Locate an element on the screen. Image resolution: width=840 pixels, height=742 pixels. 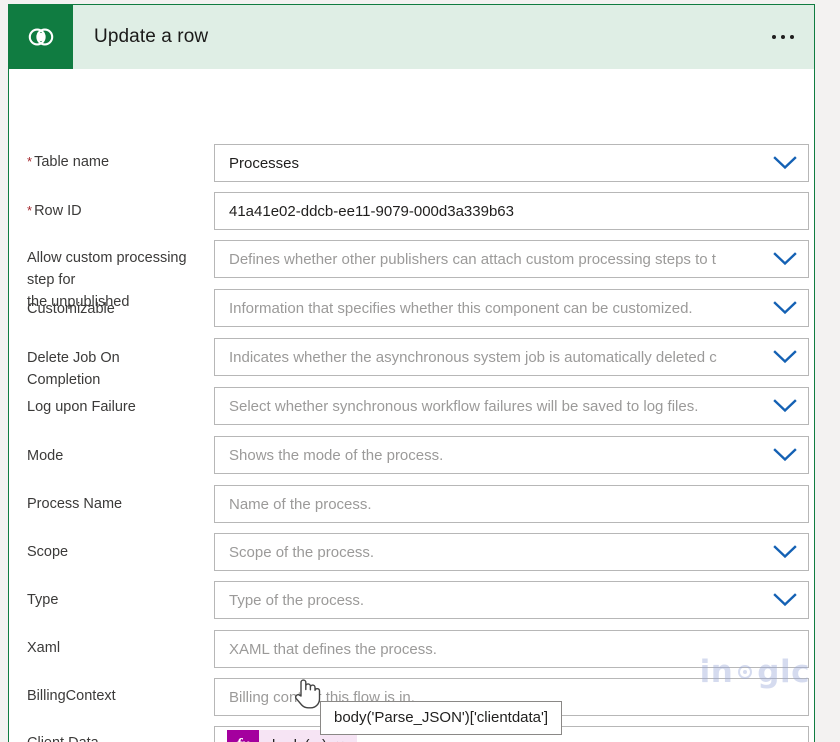
expression-tooltip: body('Parse_JSON')['clientdata'] is located at coordinates (441, 718).